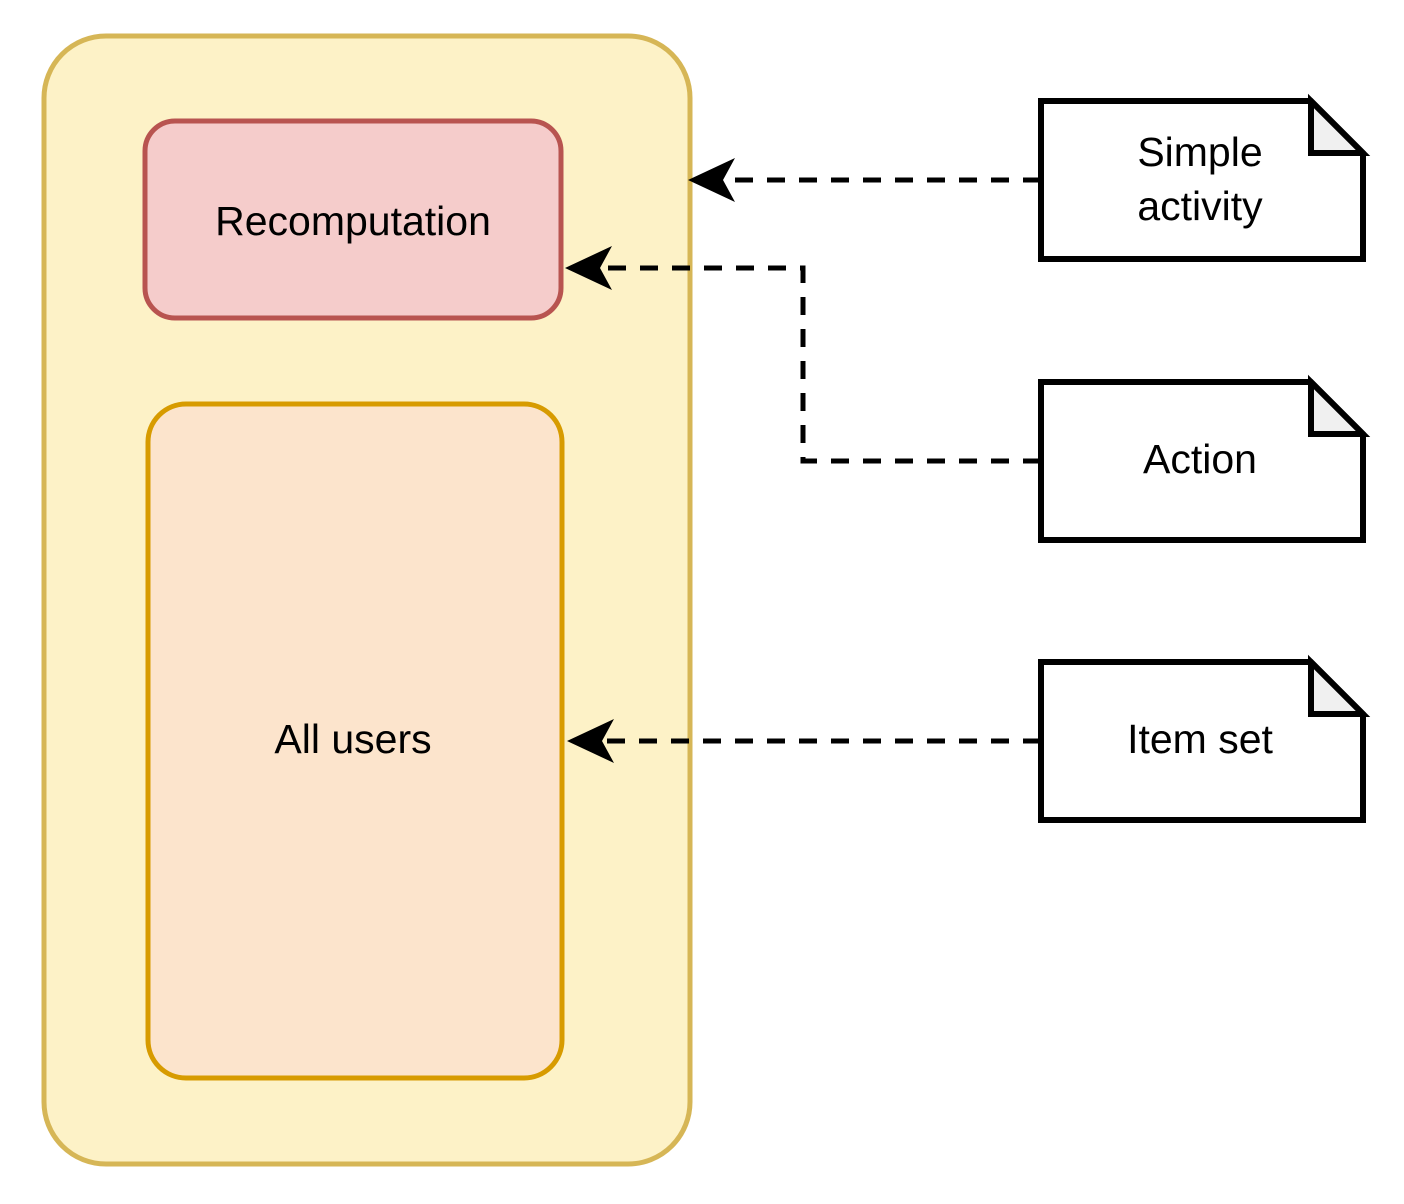 This screenshot has height=1204, width=1404. Describe the element at coordinates (1200, 739) in the screenshot. I see `note-item-set-label: Item set` at that location.